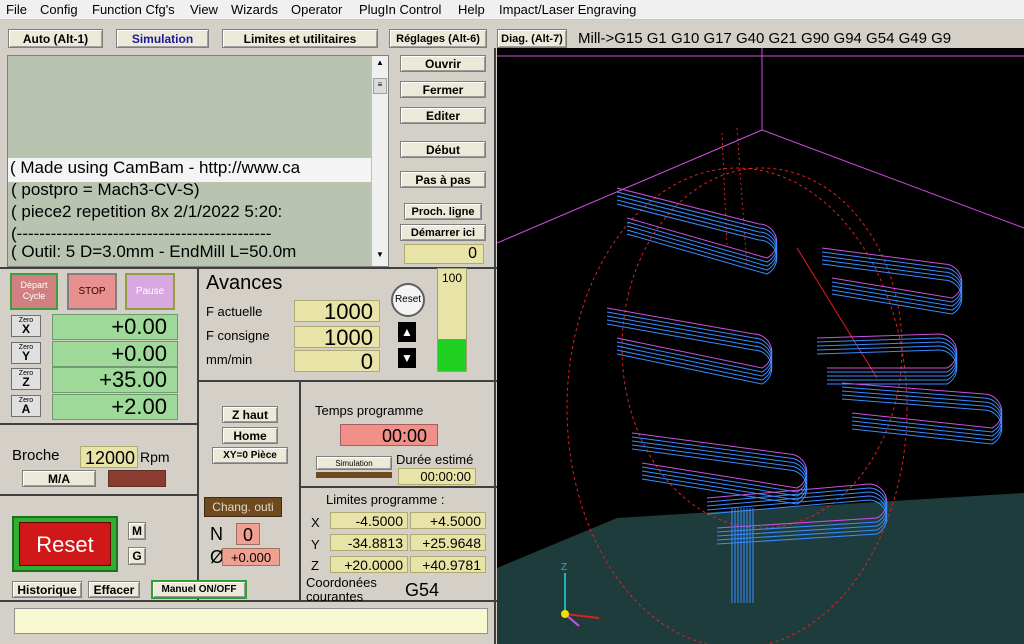  I want to click on xy-zero-button: XY=0 Pièce, so click(250, 455).